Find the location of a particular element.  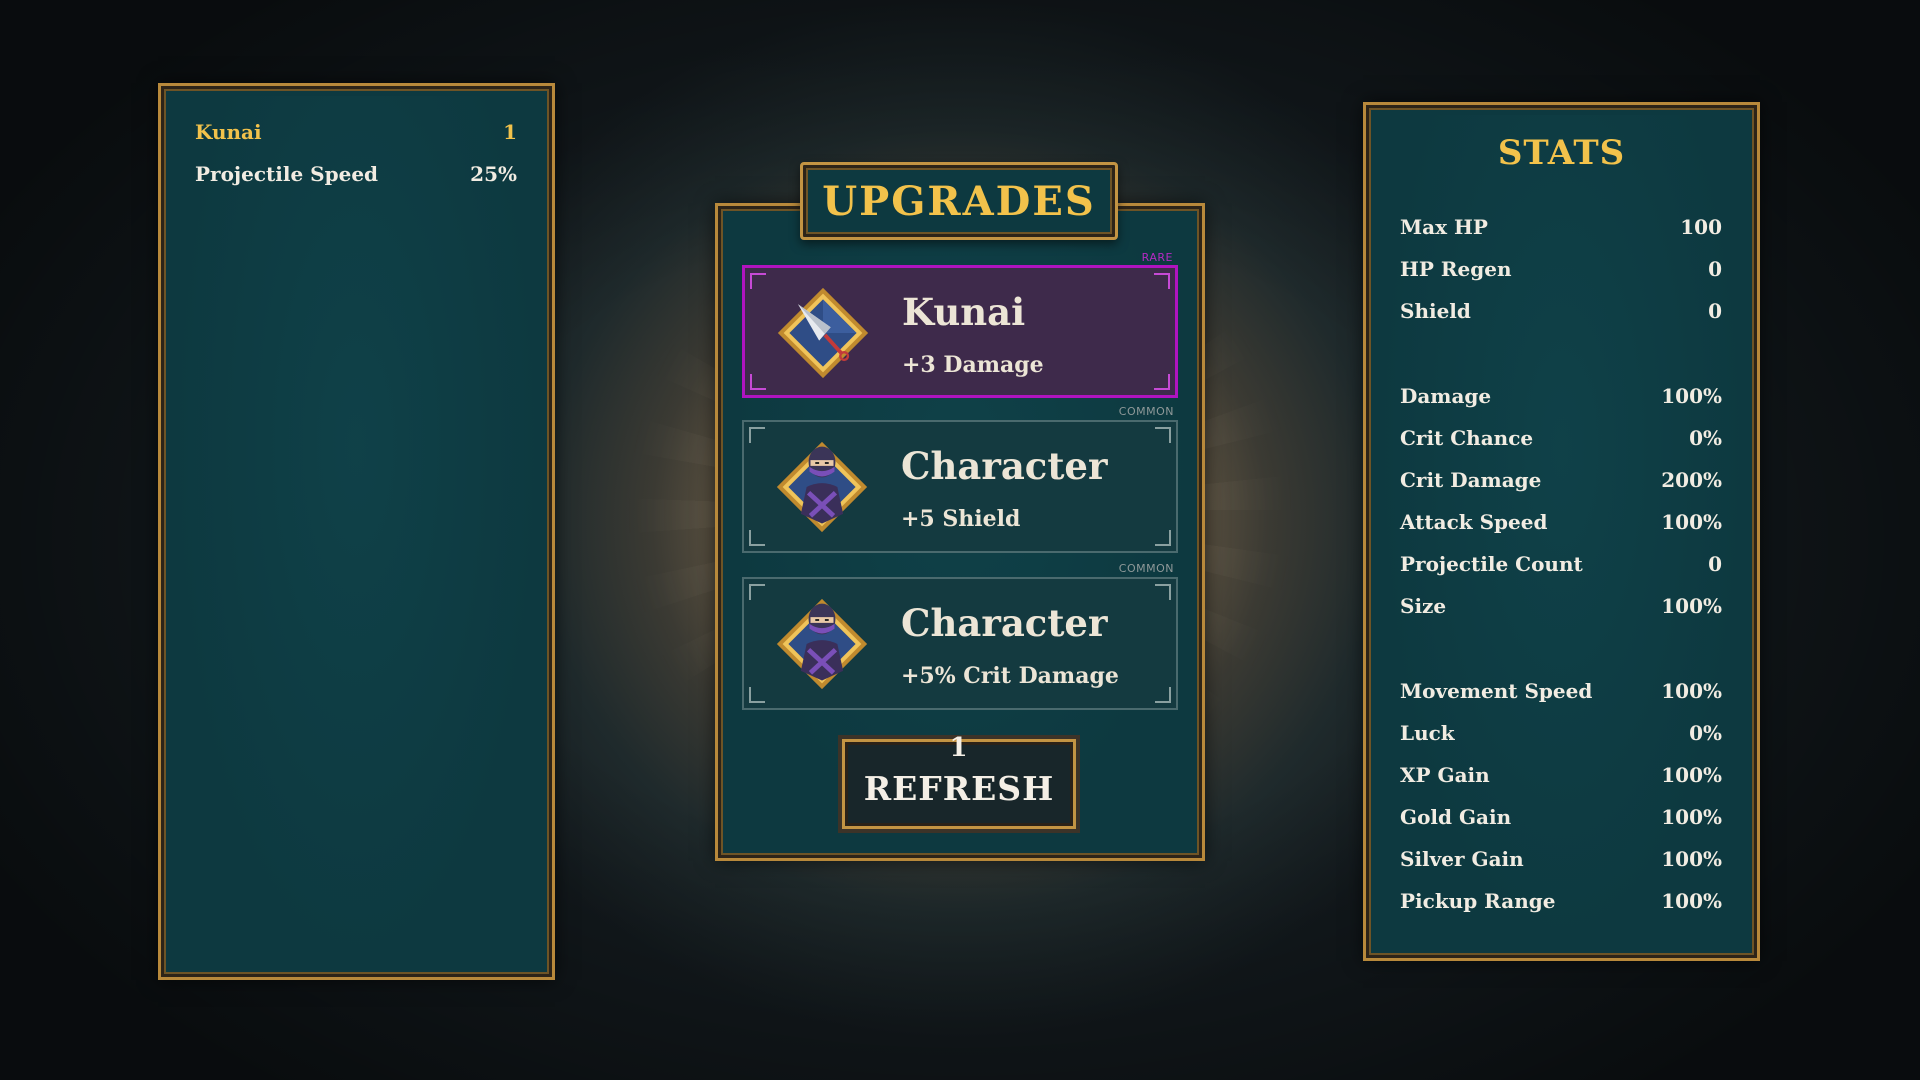

kunai-icon is located at coordinates (823, 333).